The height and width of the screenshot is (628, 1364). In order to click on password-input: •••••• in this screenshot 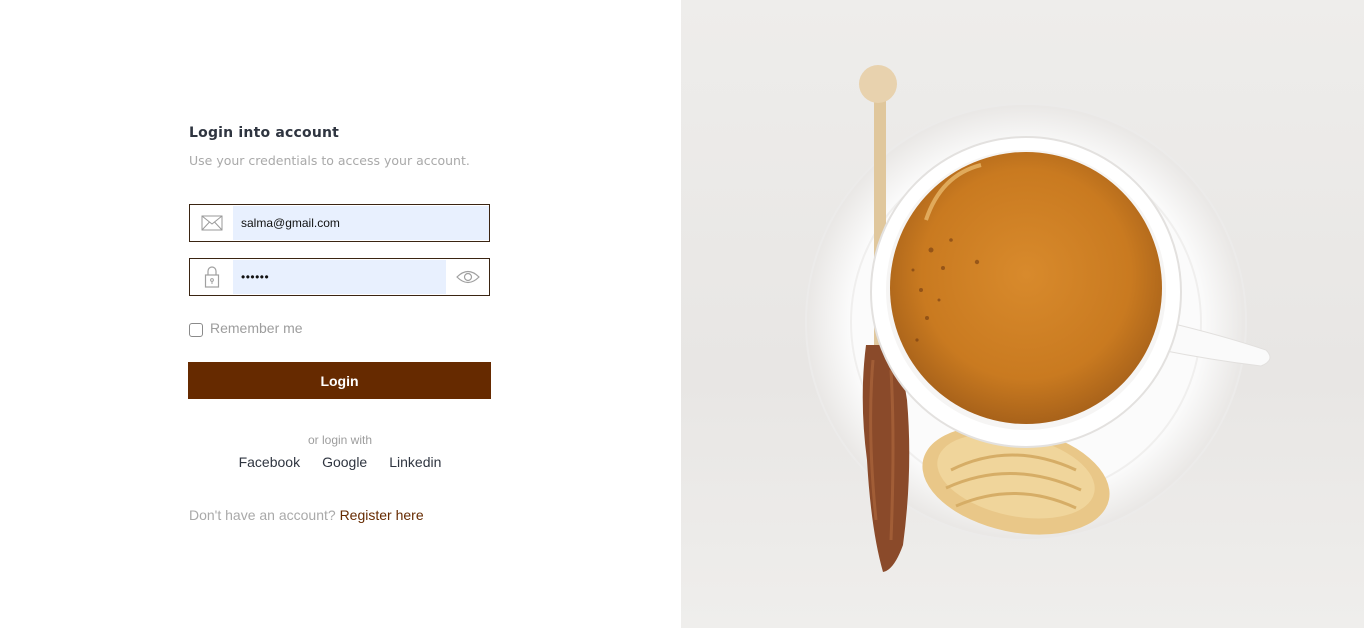, I will do `click(339, 277)`.